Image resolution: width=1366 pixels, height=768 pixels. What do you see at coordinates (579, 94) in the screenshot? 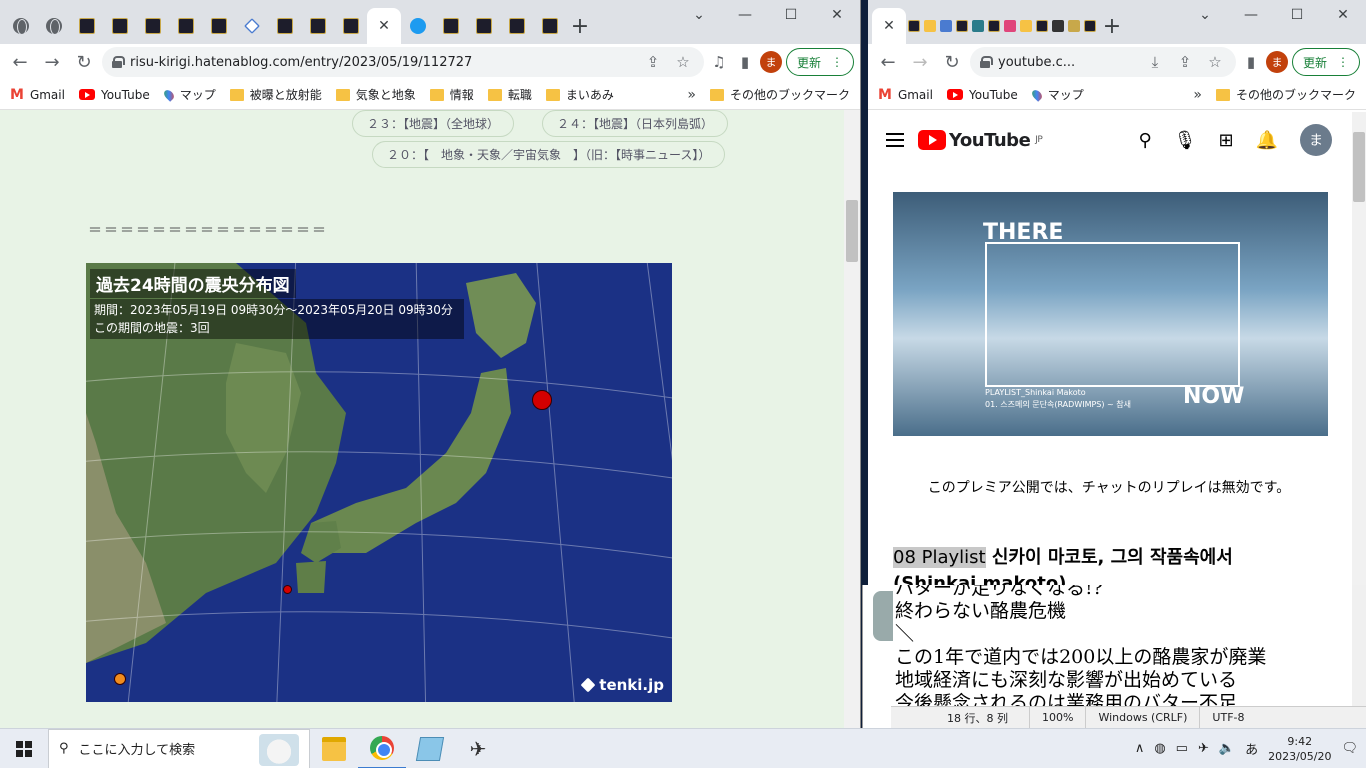
I see `bookmark-folder-5: まいあみ` at bounding box center [579, 94].